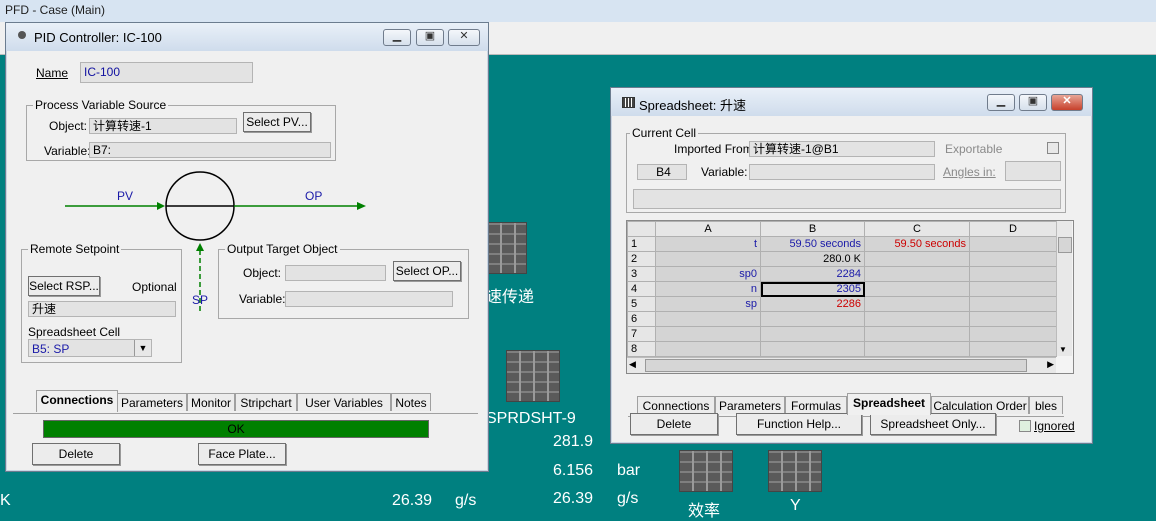 This screenshot has height=521, width=1156. What do you see at coordinates (917, 244) in the screenshot?
I see `cell-c: 59.50 seconds` at bounding box center [917, 244].